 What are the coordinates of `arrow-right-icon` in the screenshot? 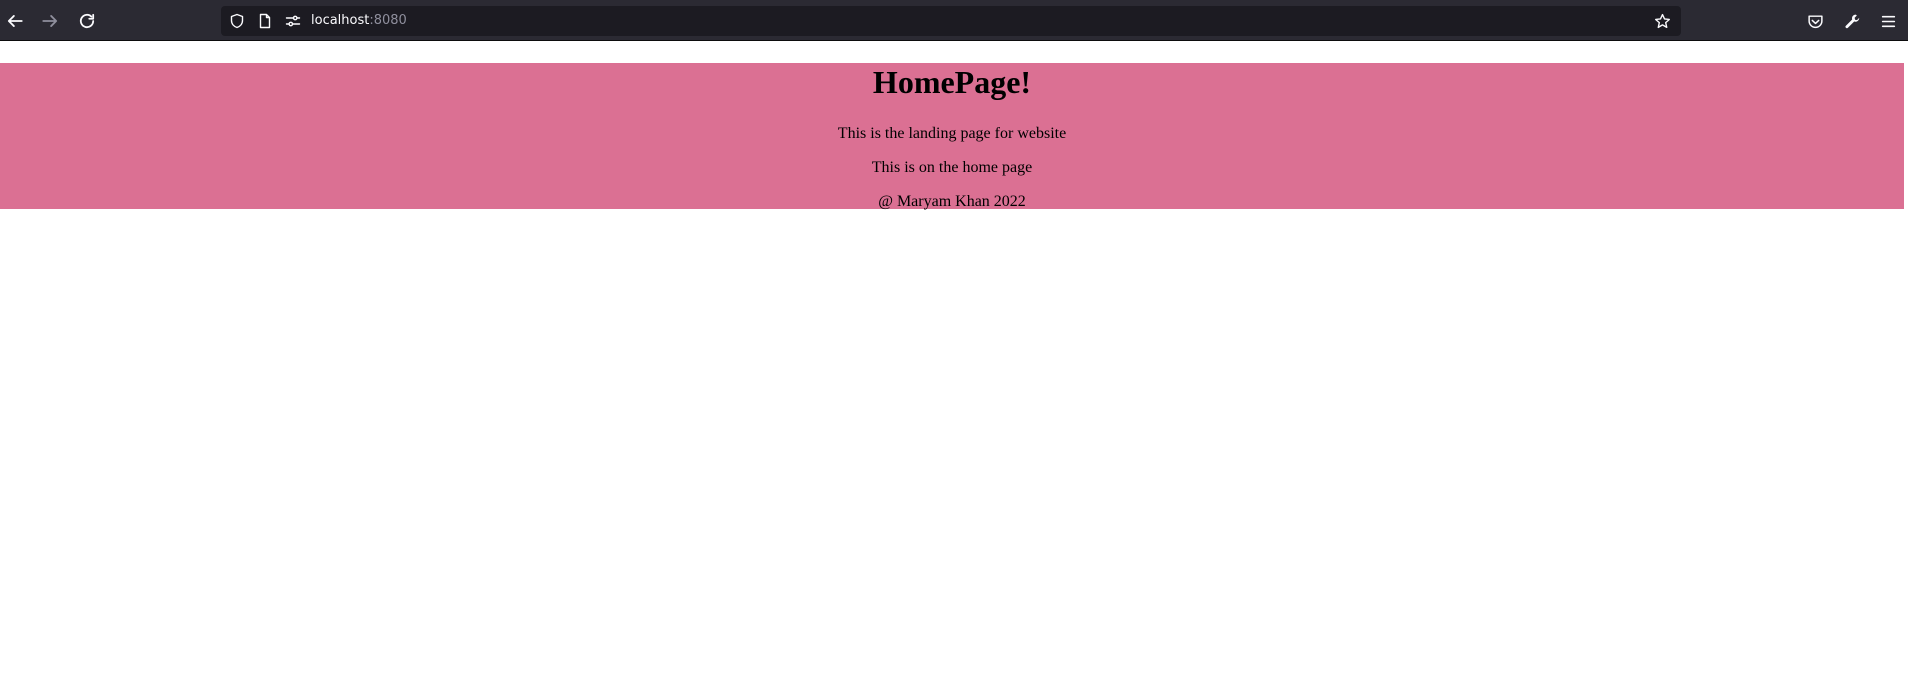 It's located at (50, 21).